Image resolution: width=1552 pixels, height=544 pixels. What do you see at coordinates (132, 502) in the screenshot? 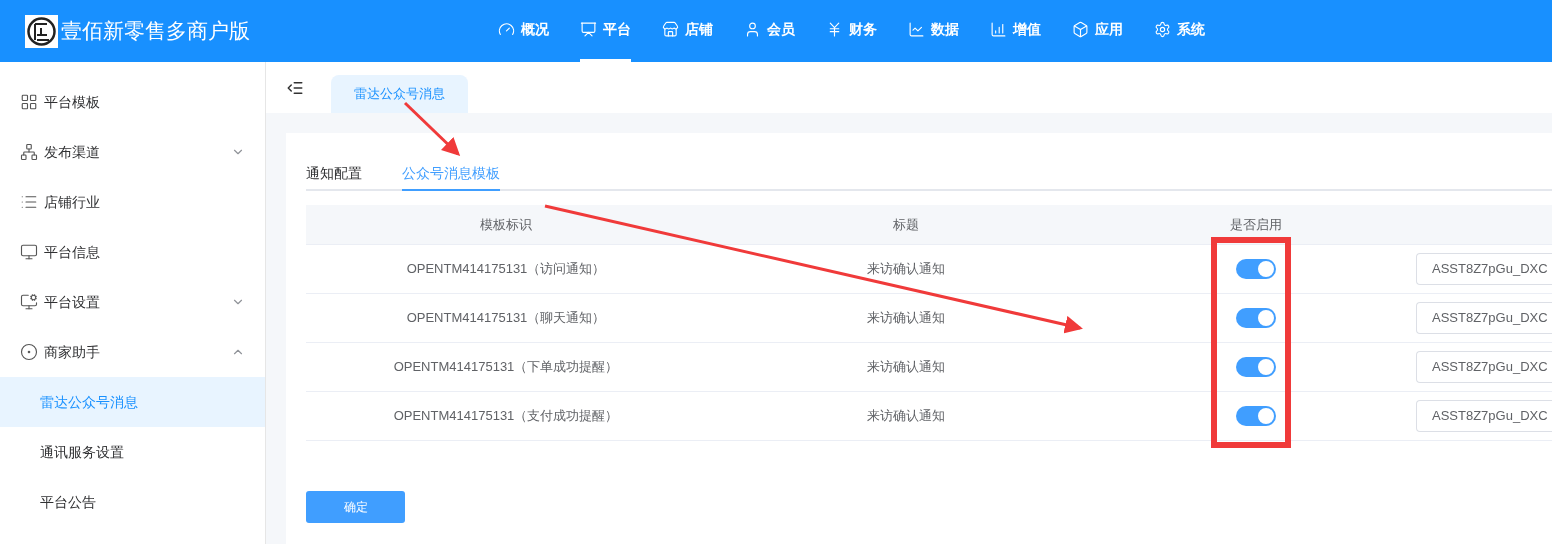
I see `sidebar-subitem: 平台公告` at bounding box center [132, 502].